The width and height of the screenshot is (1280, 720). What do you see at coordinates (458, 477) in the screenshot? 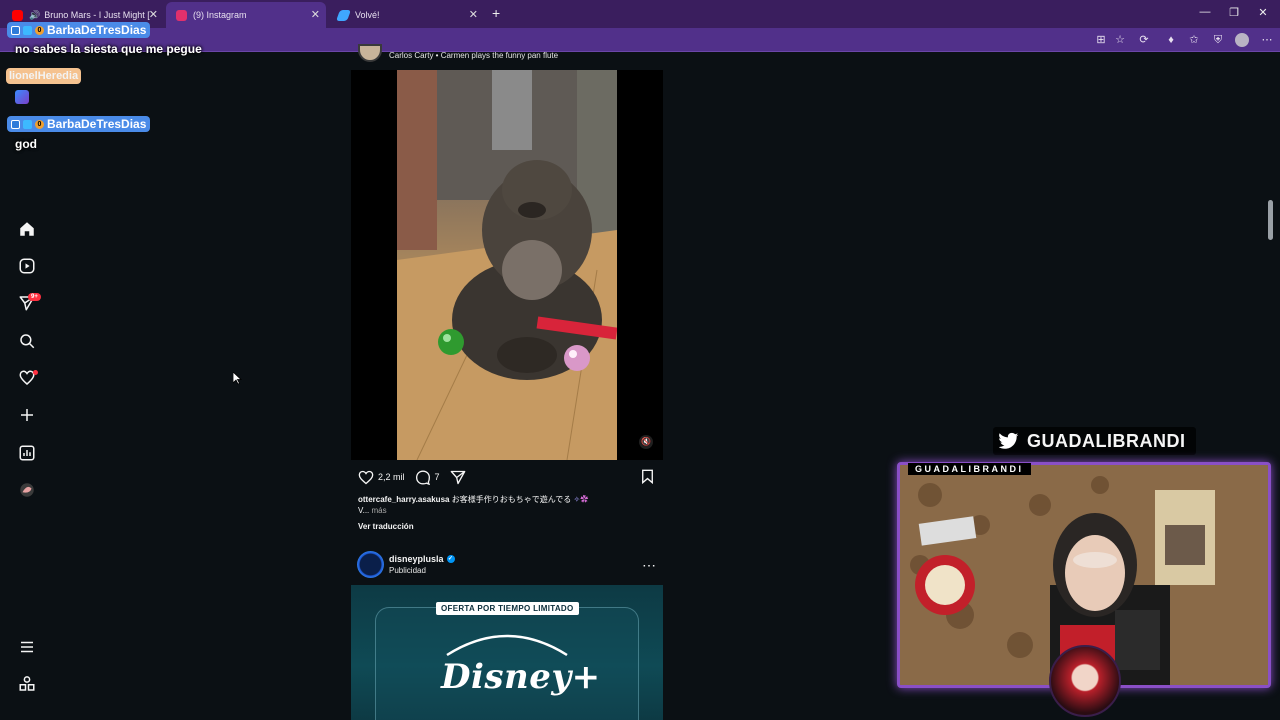
I see `share-icon` at bounding box center [458, 477].